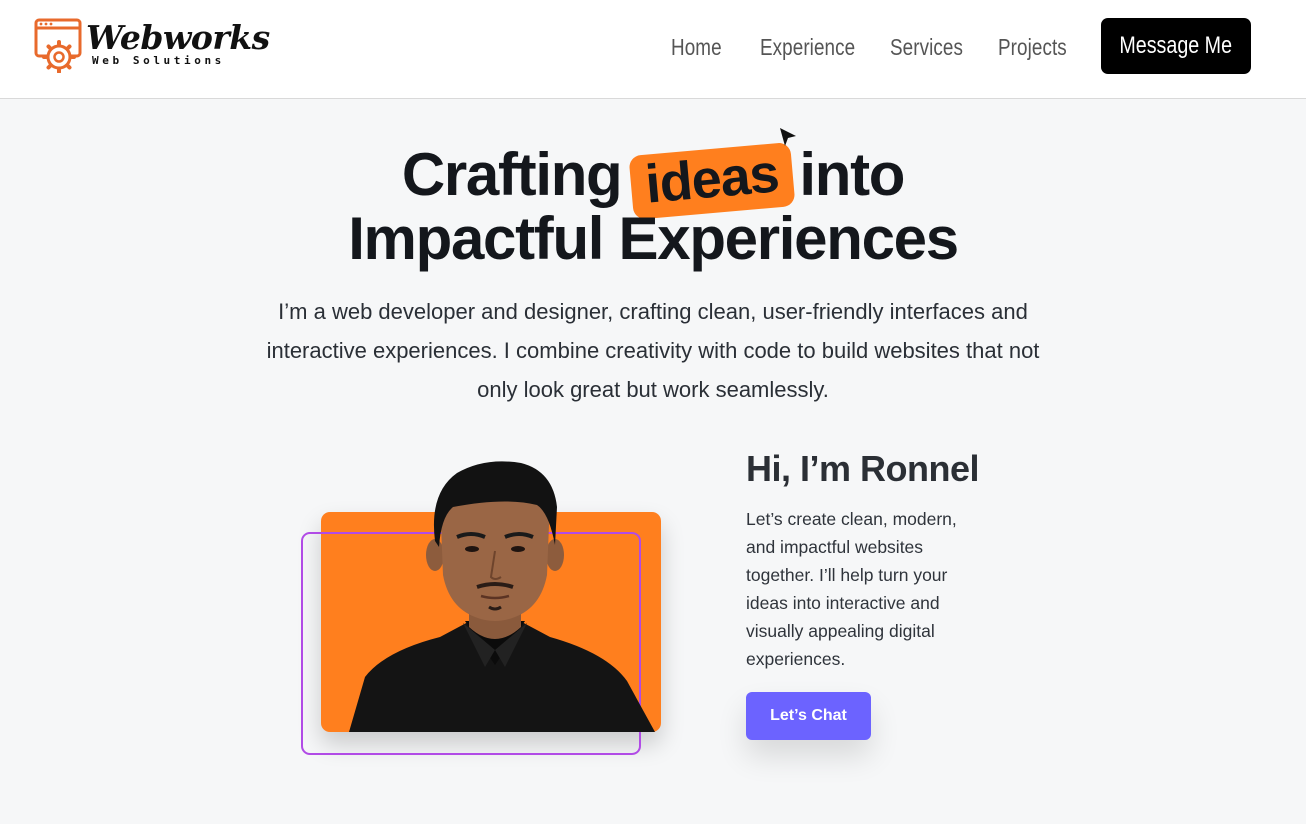 This screenshot has width=1306, height=824. What do you see at coordinates (712, 174) in the screenshot?
I see `highlight-pill: ideas` at bounding box center [712, 174].